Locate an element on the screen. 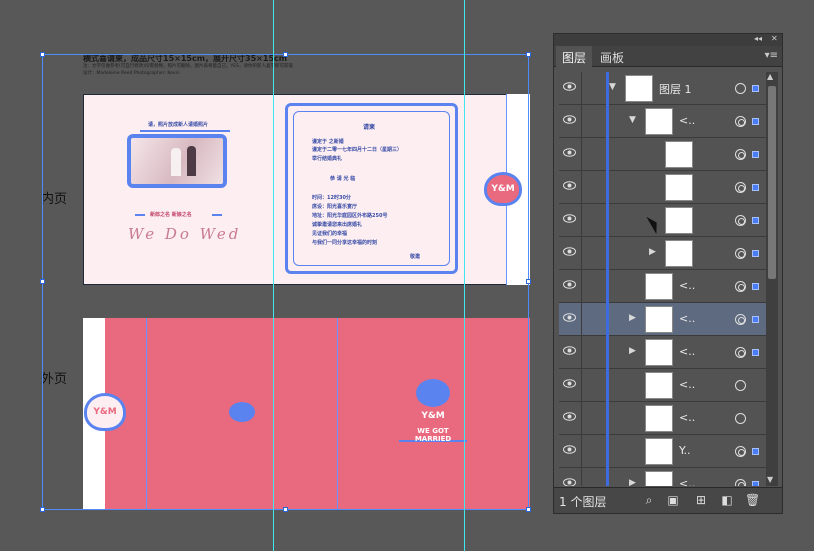  layer-row: ▼ 图层 1 is located at coordinates (662, 88).